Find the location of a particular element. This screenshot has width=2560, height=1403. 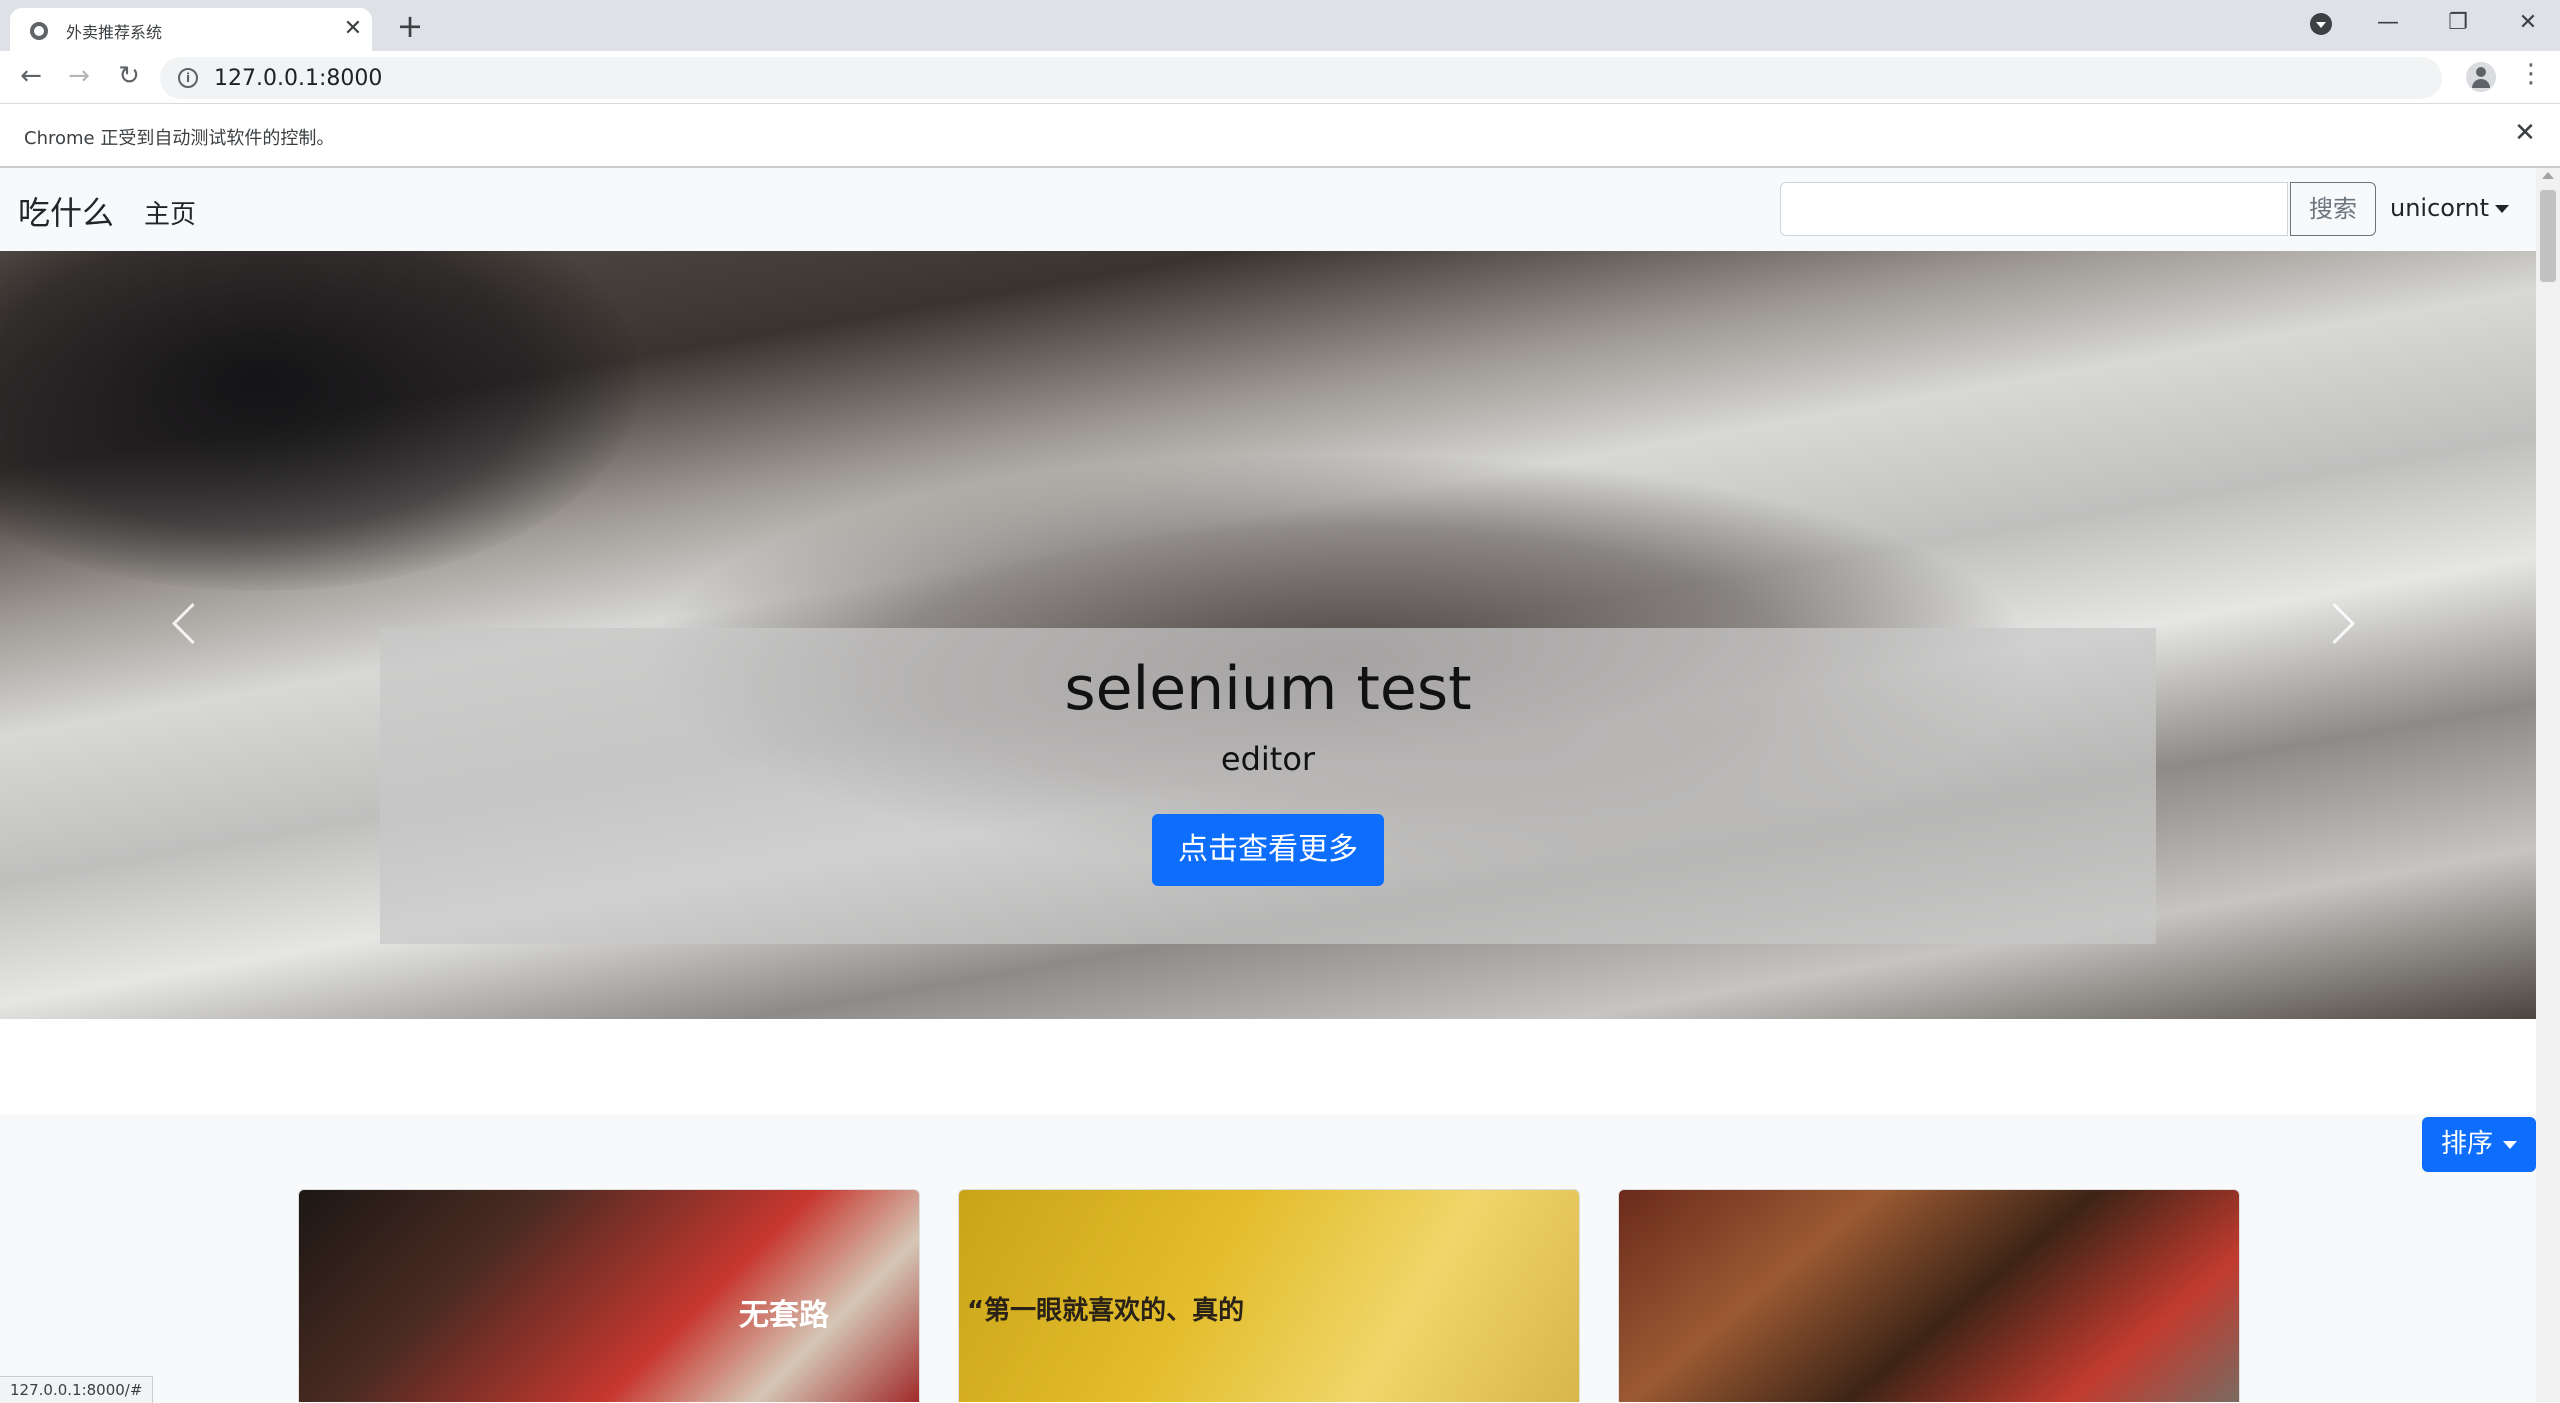

search-input is located at coordinates (2034, 209).